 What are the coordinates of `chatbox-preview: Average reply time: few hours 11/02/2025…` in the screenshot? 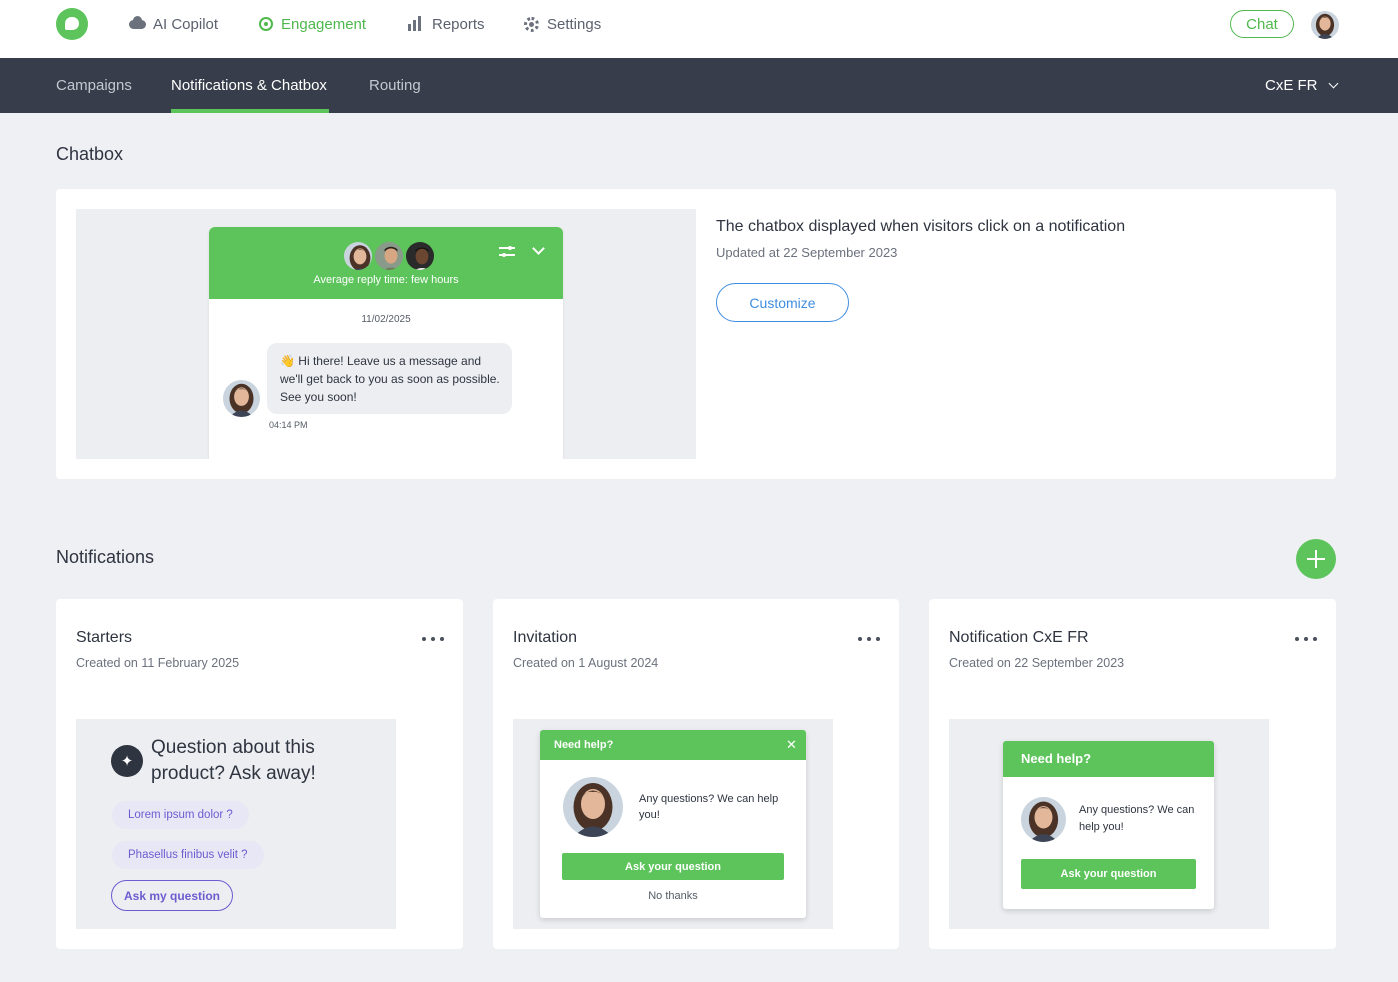 It's located at (386, 334).